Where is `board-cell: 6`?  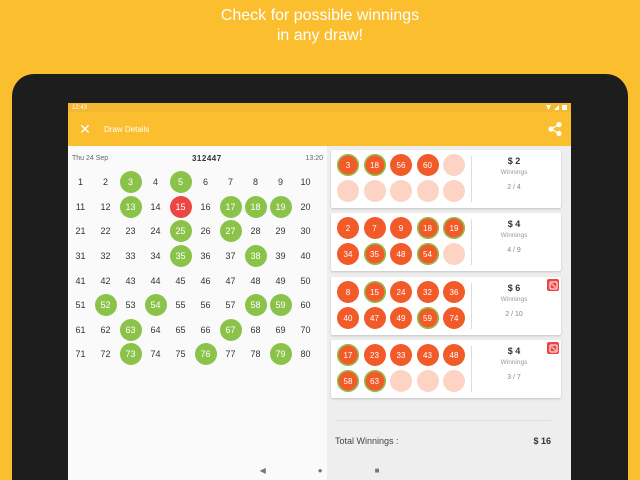 board-cell: 6 is located at coordinates (205, 182).